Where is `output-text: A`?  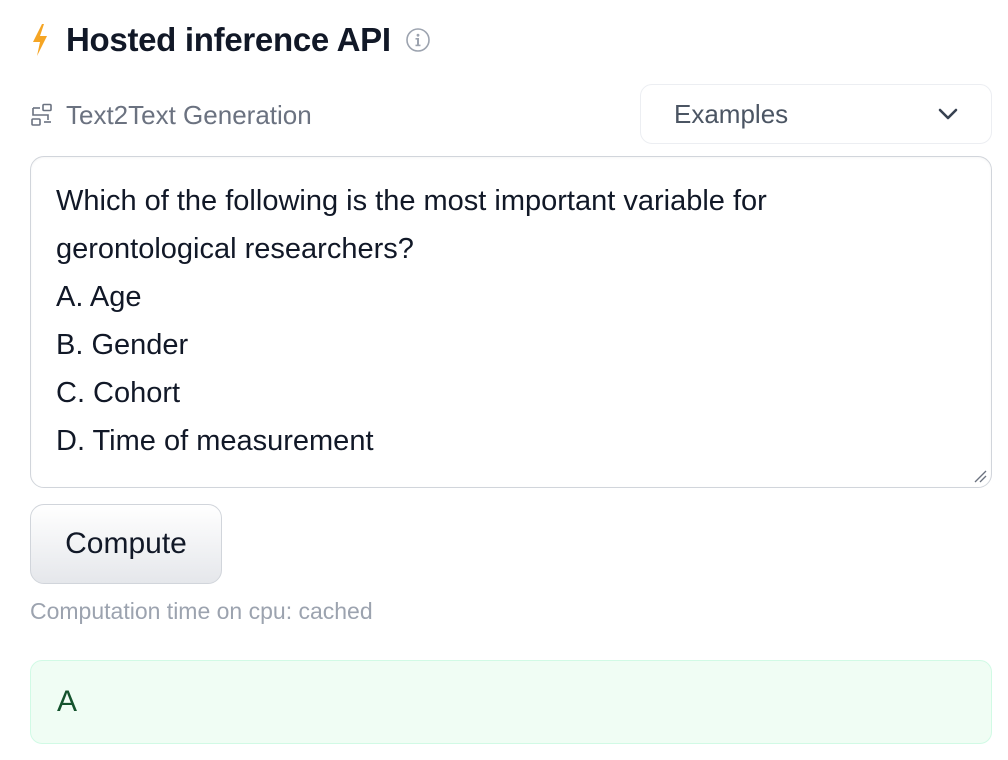 output-text: A is located at coordinates (67, 701).